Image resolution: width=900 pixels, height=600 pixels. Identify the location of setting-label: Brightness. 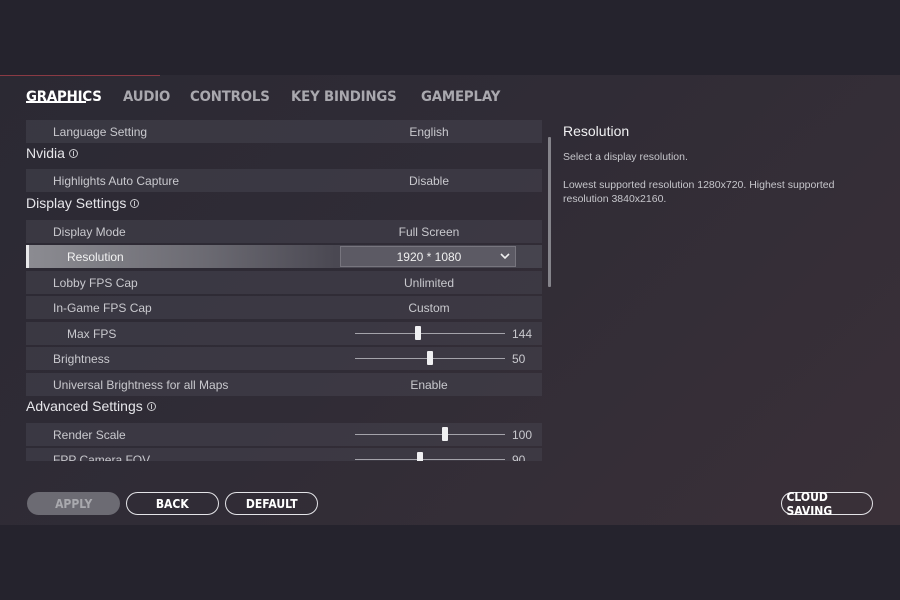
(81, 359).